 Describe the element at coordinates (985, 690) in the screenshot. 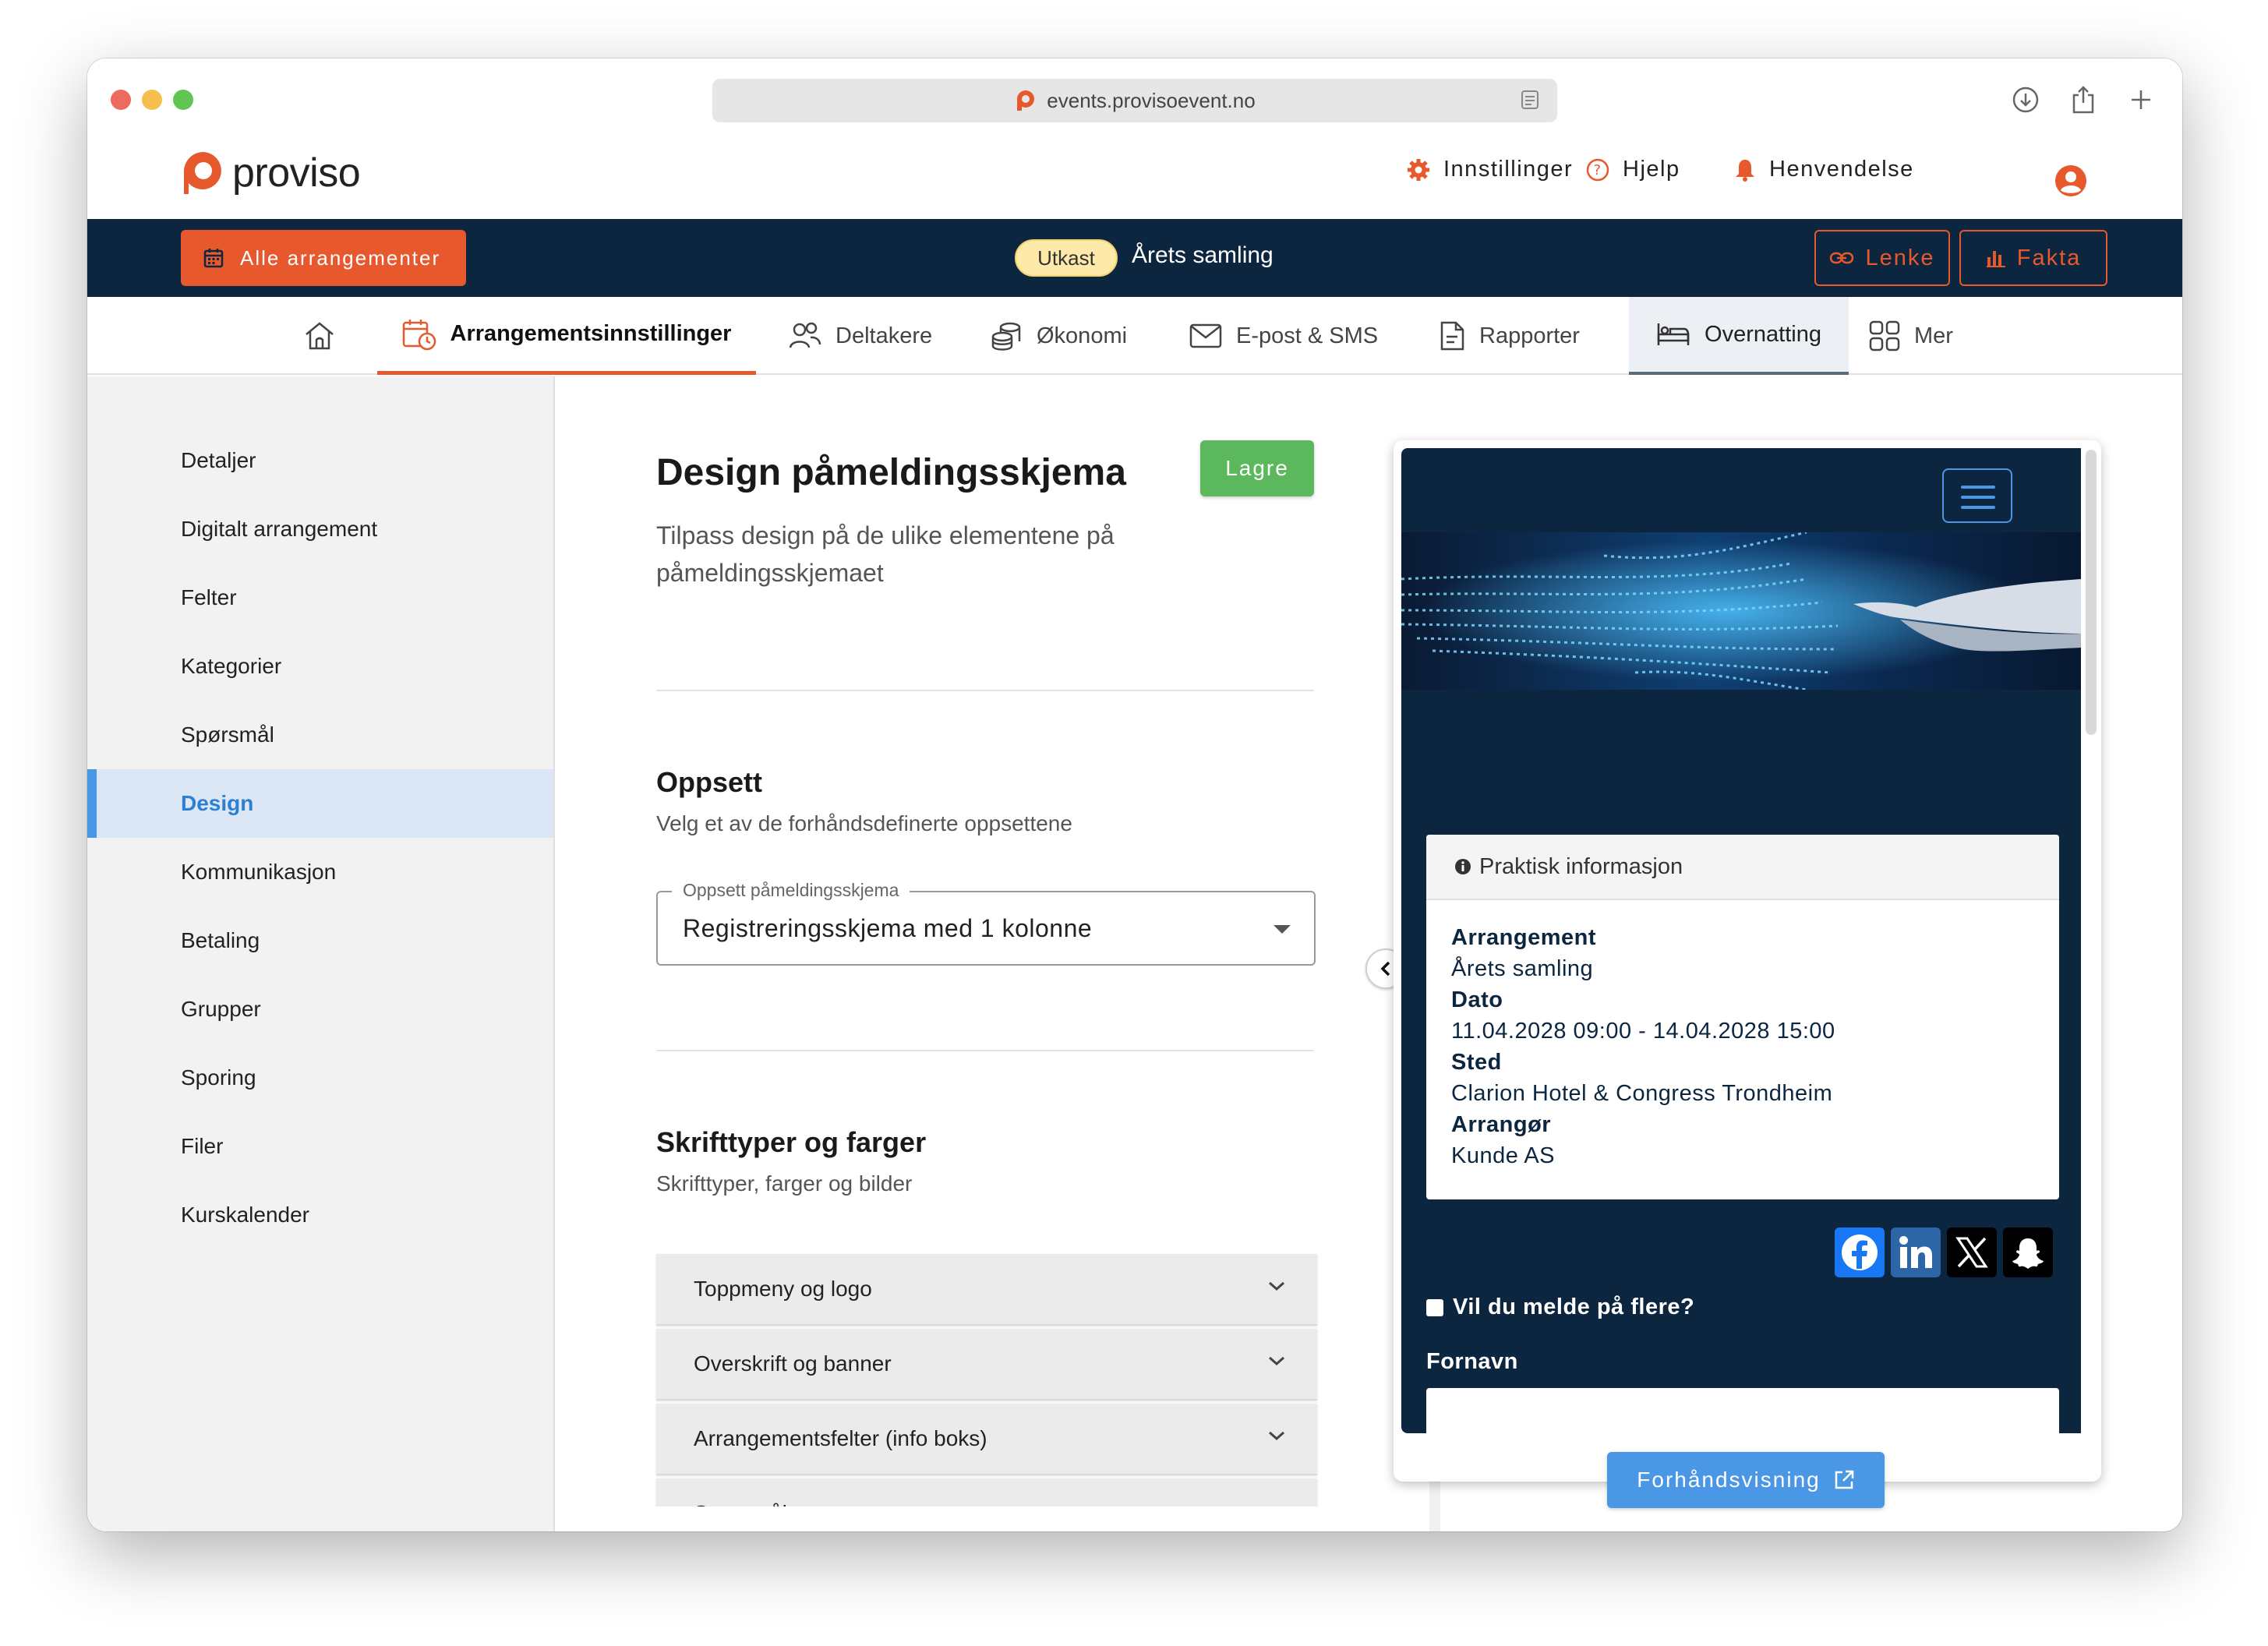

I see `divider` at that location.